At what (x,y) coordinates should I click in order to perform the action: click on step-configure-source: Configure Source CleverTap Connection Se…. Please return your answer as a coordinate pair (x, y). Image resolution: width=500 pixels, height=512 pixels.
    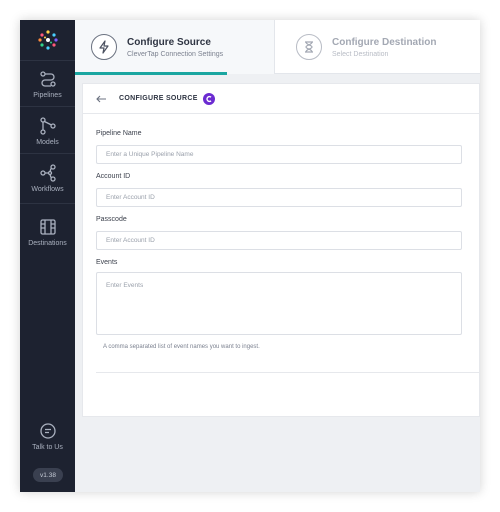
    Looking at the image, I should click on (175, 47).